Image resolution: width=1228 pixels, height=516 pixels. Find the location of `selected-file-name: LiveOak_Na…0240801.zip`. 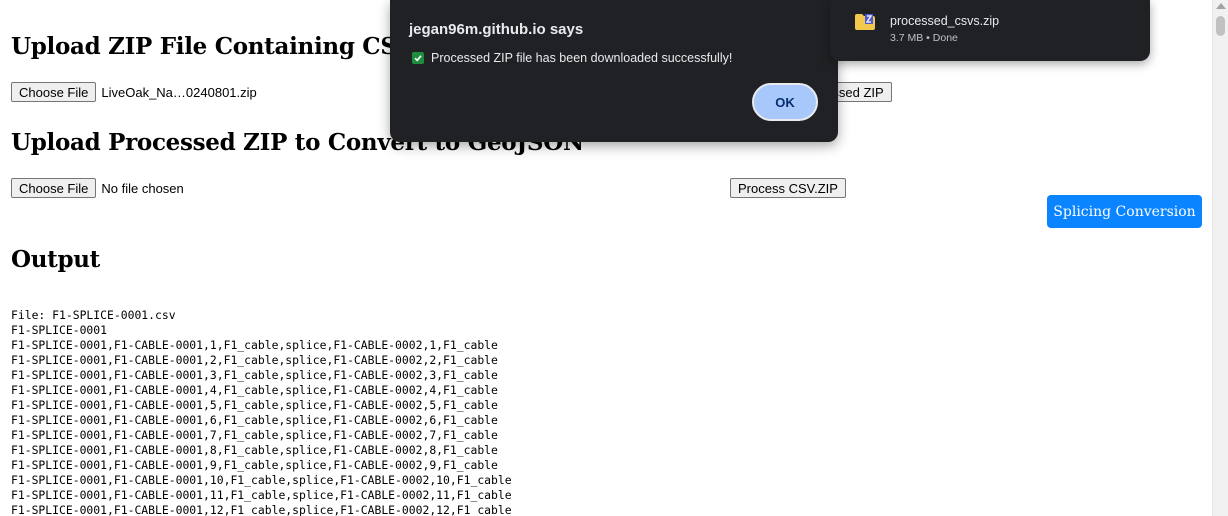

selected-file-name: LiveOak_Na…0240801.zip is located at coordinates (179, 92).